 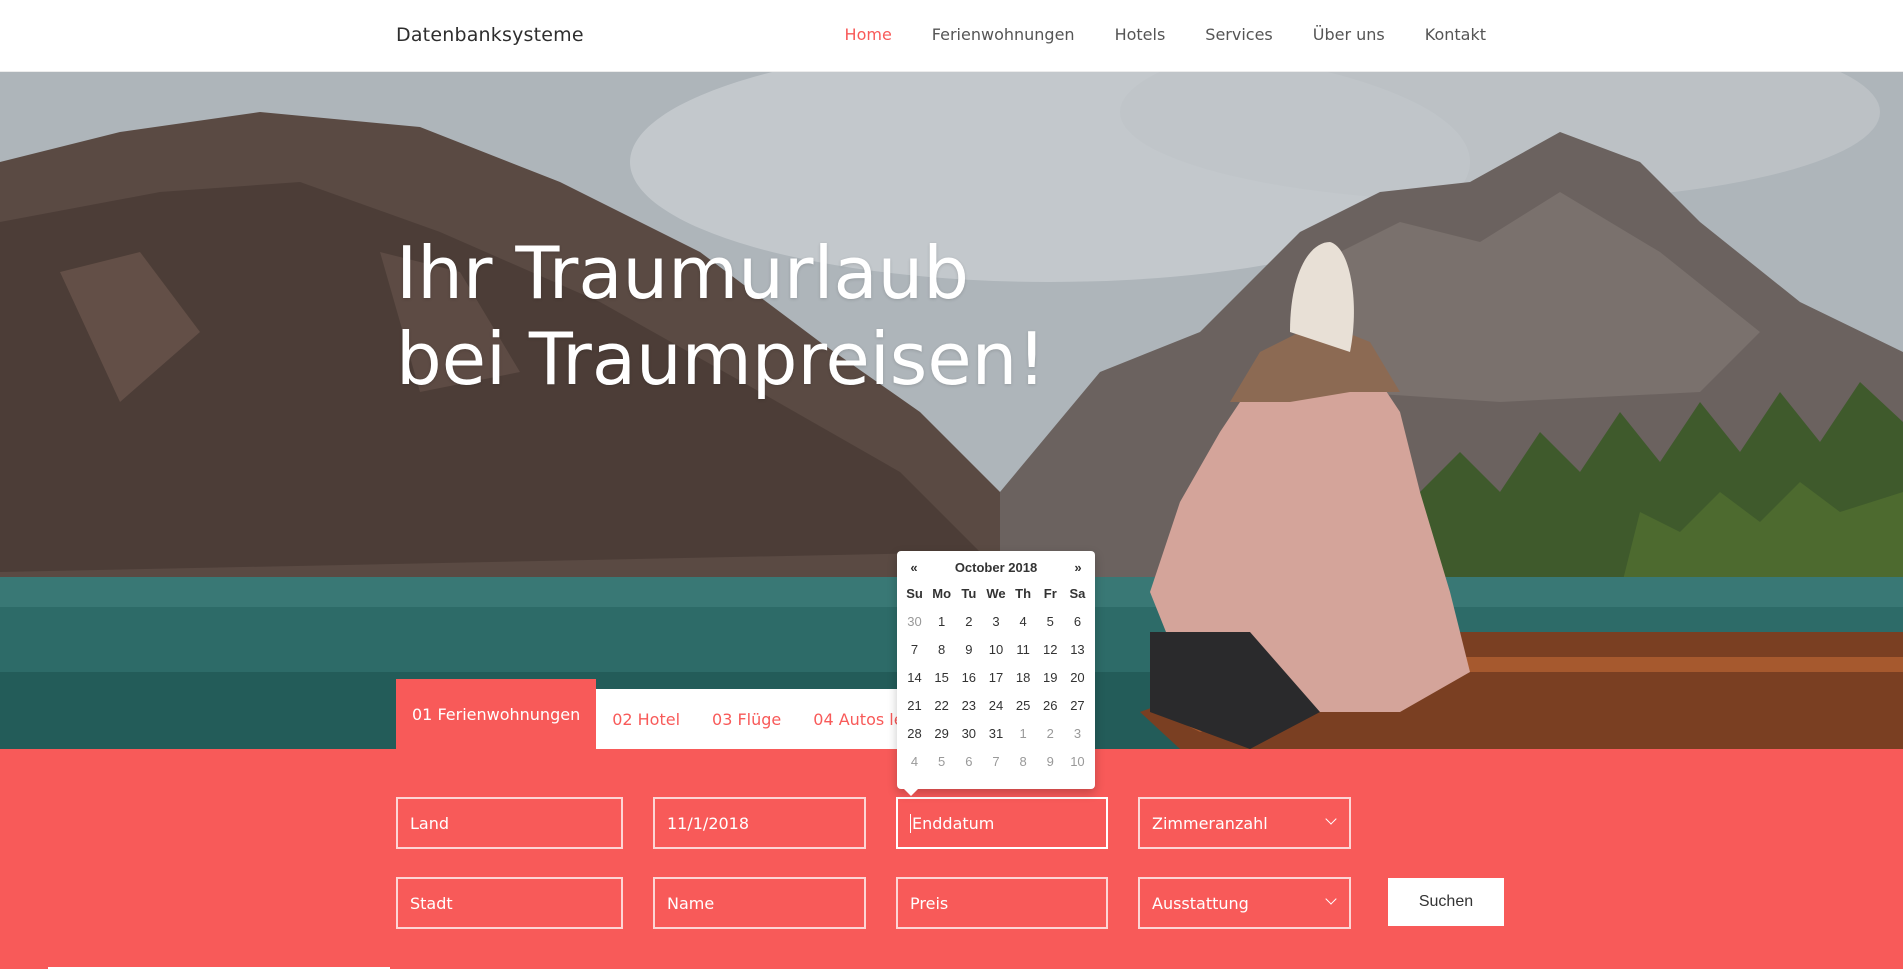 What do you see at coordinates (747, 719) in the screenshot?
I see `tab-fluege: 03 Flüge` at bounding box center [747, 719].